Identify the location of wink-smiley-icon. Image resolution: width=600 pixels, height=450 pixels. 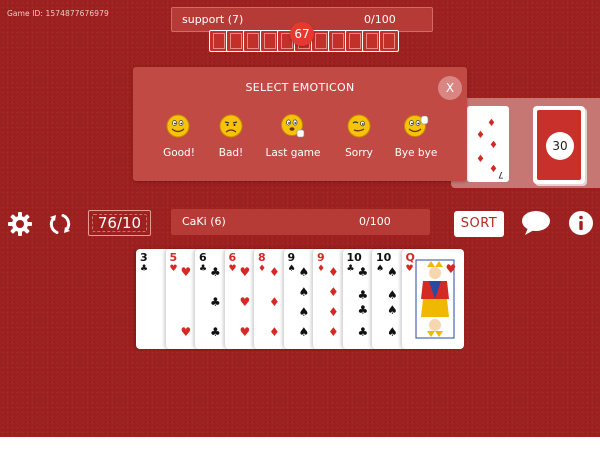
(359, 126).